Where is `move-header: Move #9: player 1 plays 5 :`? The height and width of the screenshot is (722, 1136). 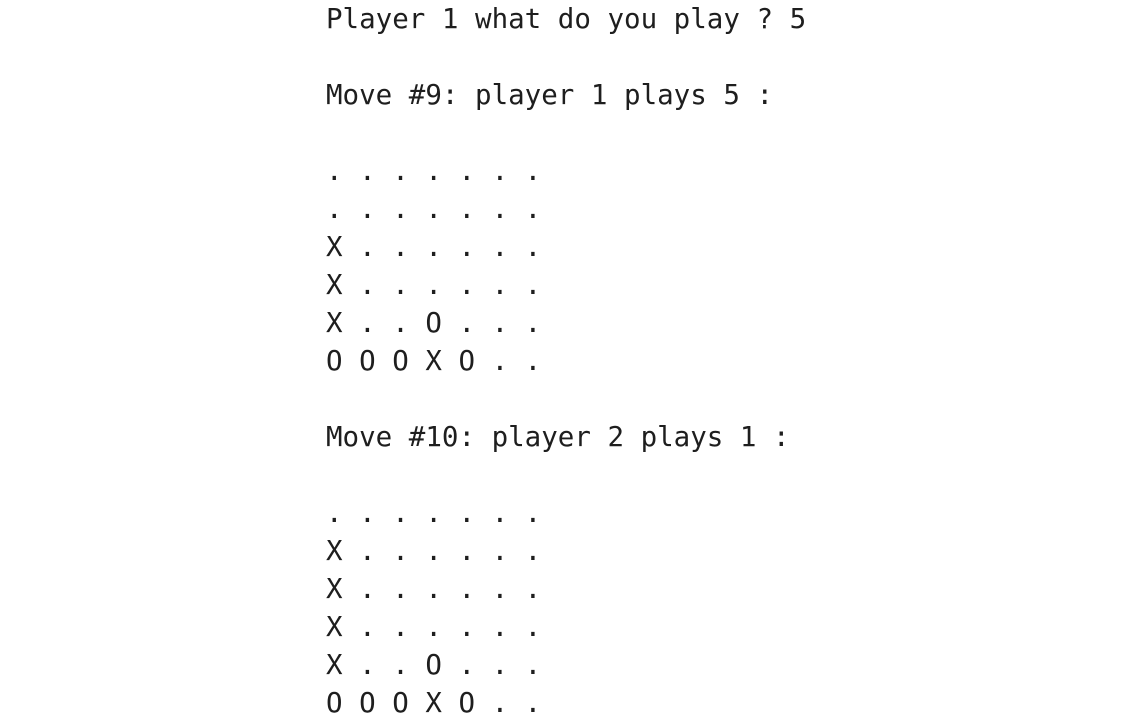
move-header: Move #9: player 1 plays 5 : is located at coordinates (550, 95).